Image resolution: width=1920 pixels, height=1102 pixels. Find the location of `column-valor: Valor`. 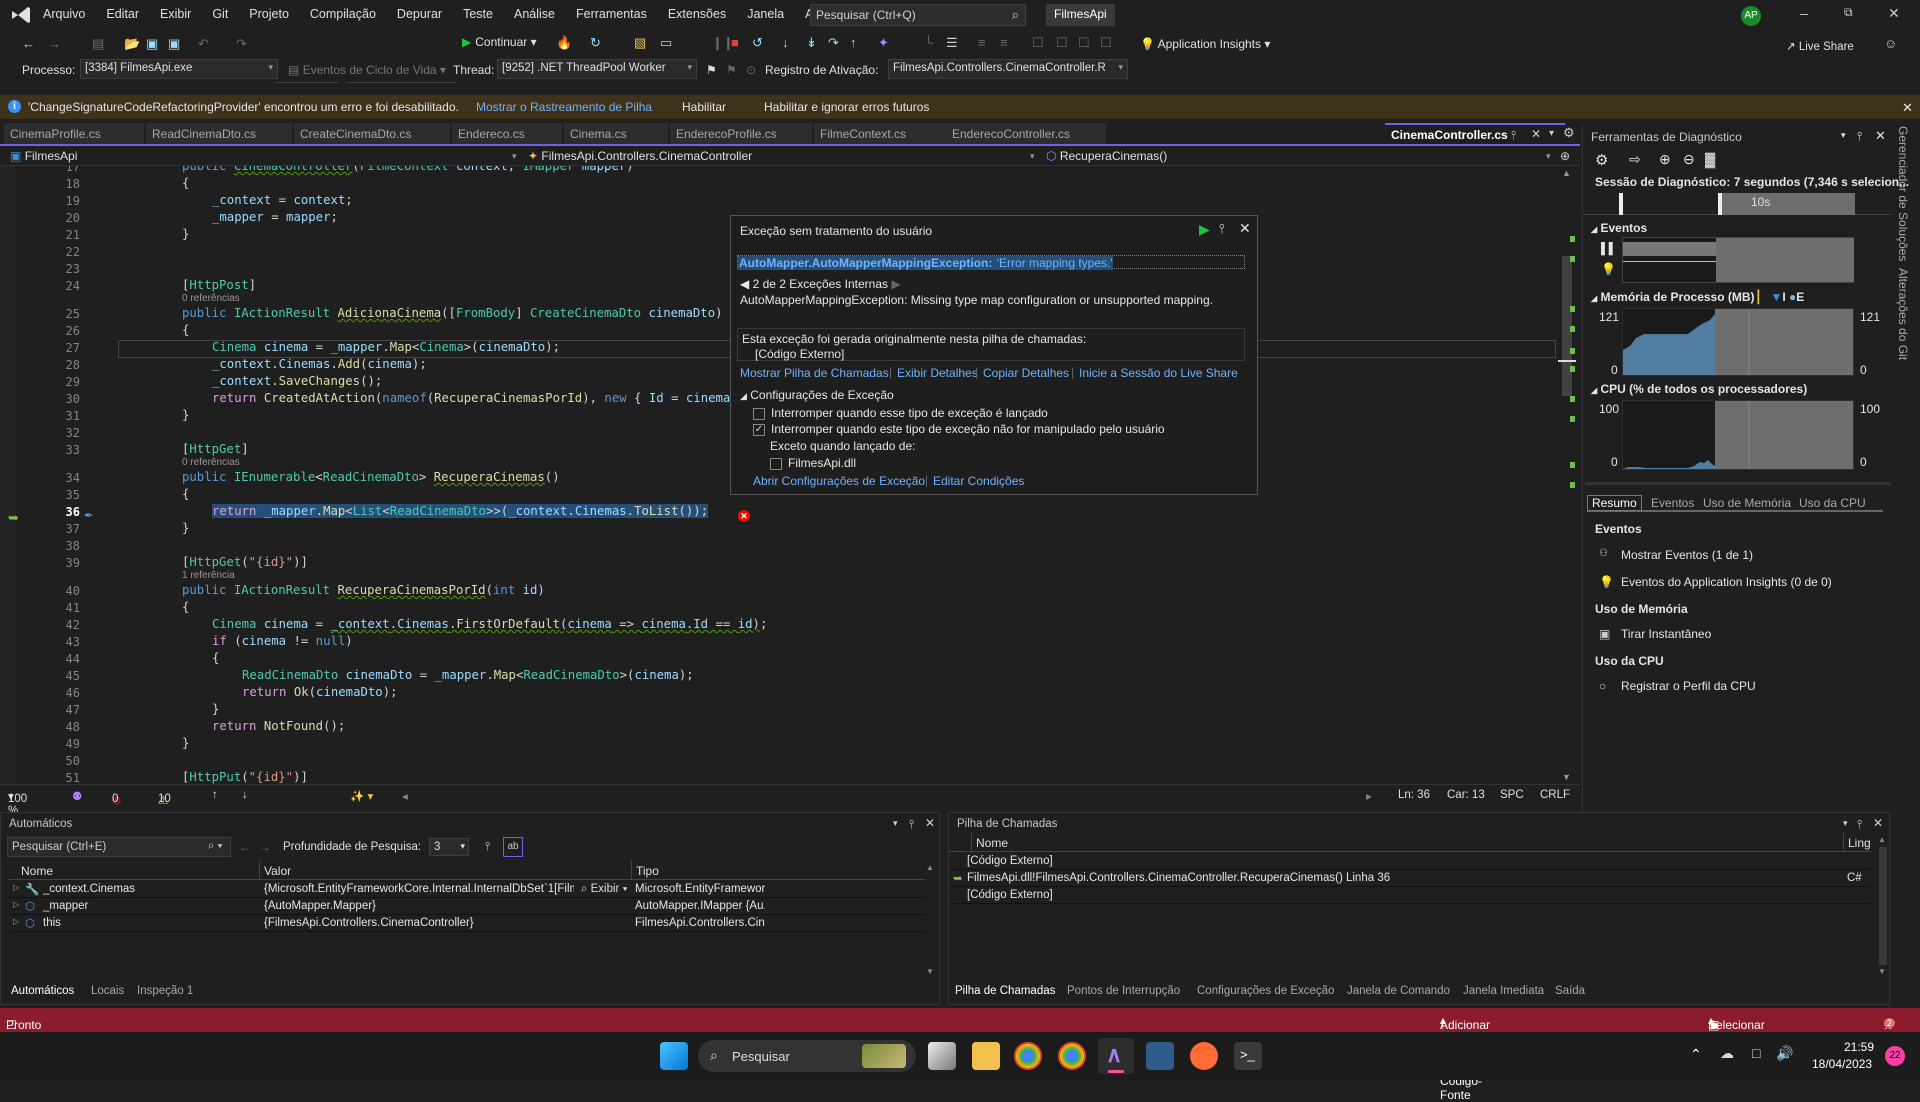

column-valor: Valor is located at coordinates (275, 870).